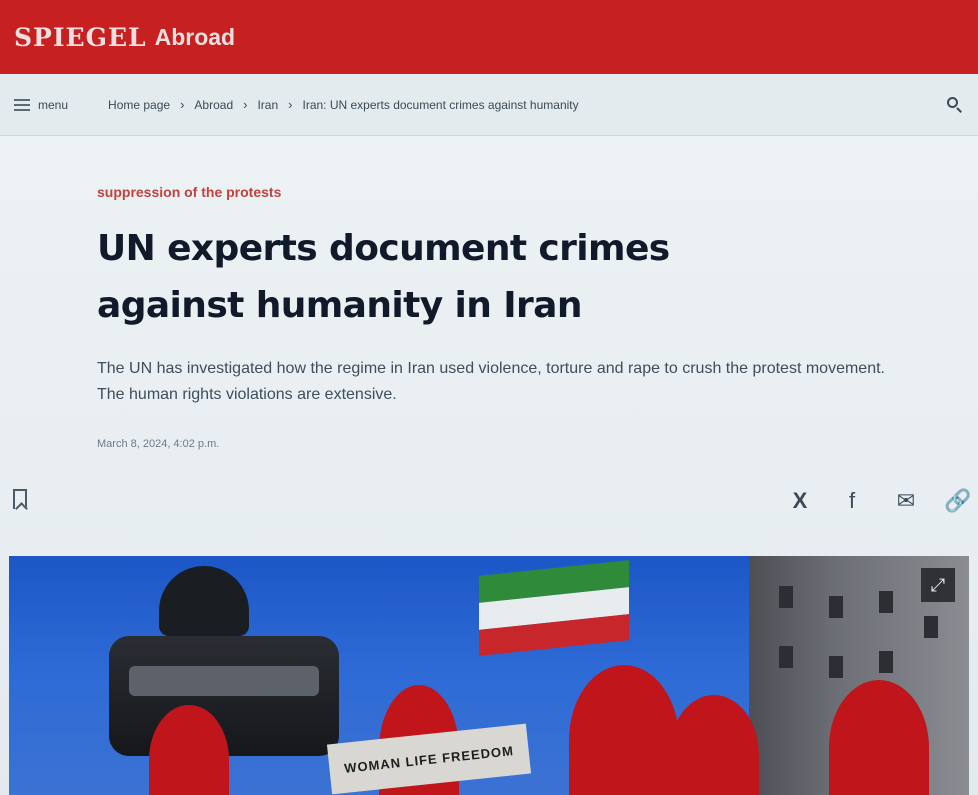 Image resolution: width=978 pixels, height=795 pixels. I want to click on banner-text: WOMAN LIFE FREEDOM, so click(429, 759).